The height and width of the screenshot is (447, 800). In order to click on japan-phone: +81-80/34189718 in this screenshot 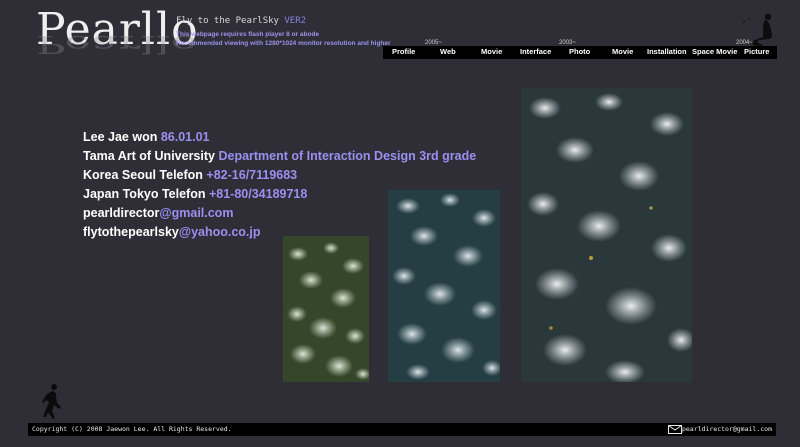, I will do `click(258, 194)`.